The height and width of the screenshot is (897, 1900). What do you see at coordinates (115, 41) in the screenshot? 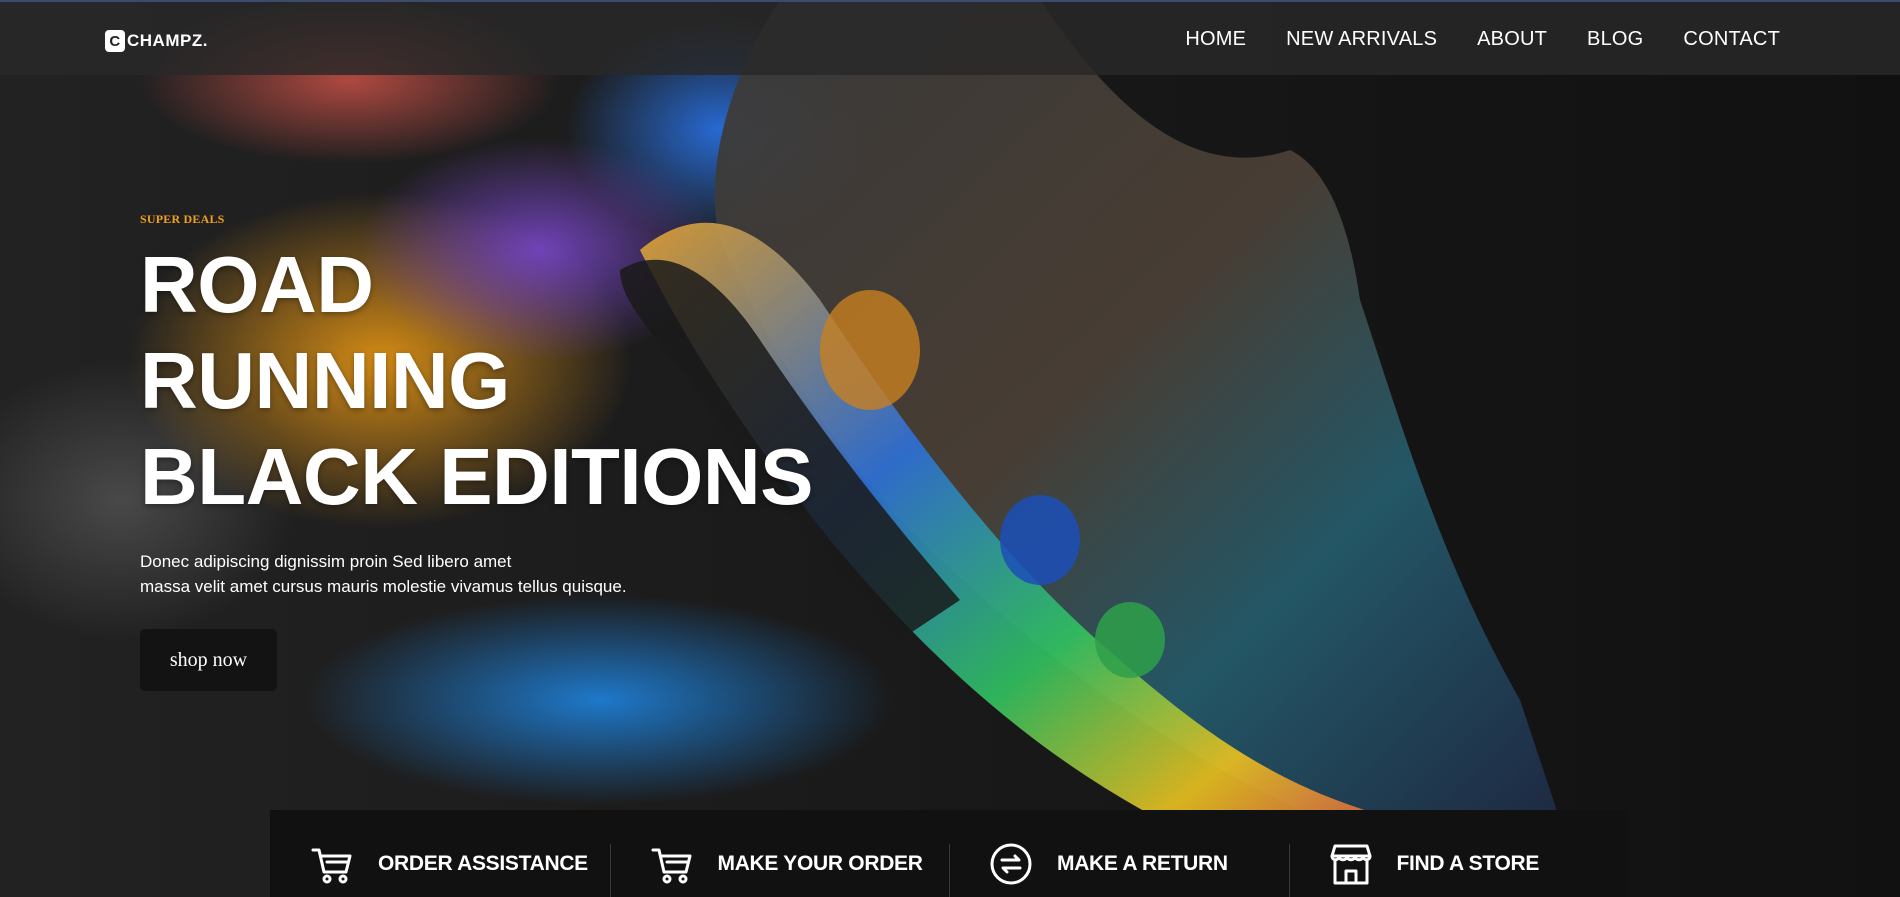
I see `logo-icon: C` at bounding box center [115, 41].